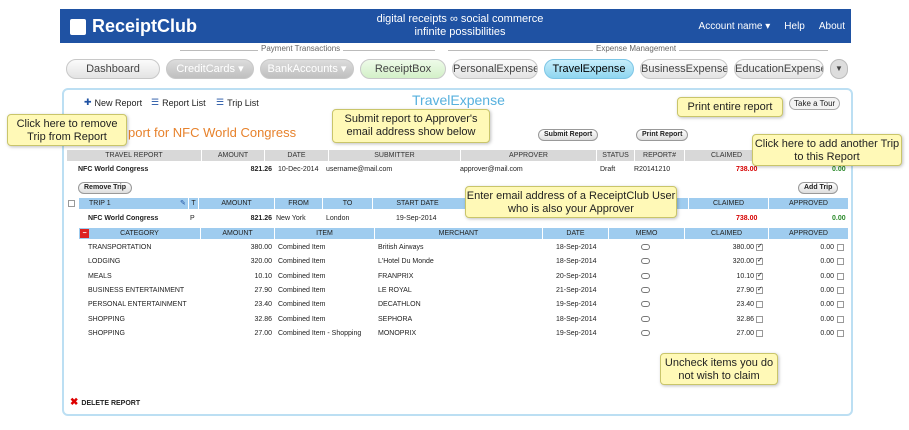  I want to click on item-category: MEALS, so click(100, 276).